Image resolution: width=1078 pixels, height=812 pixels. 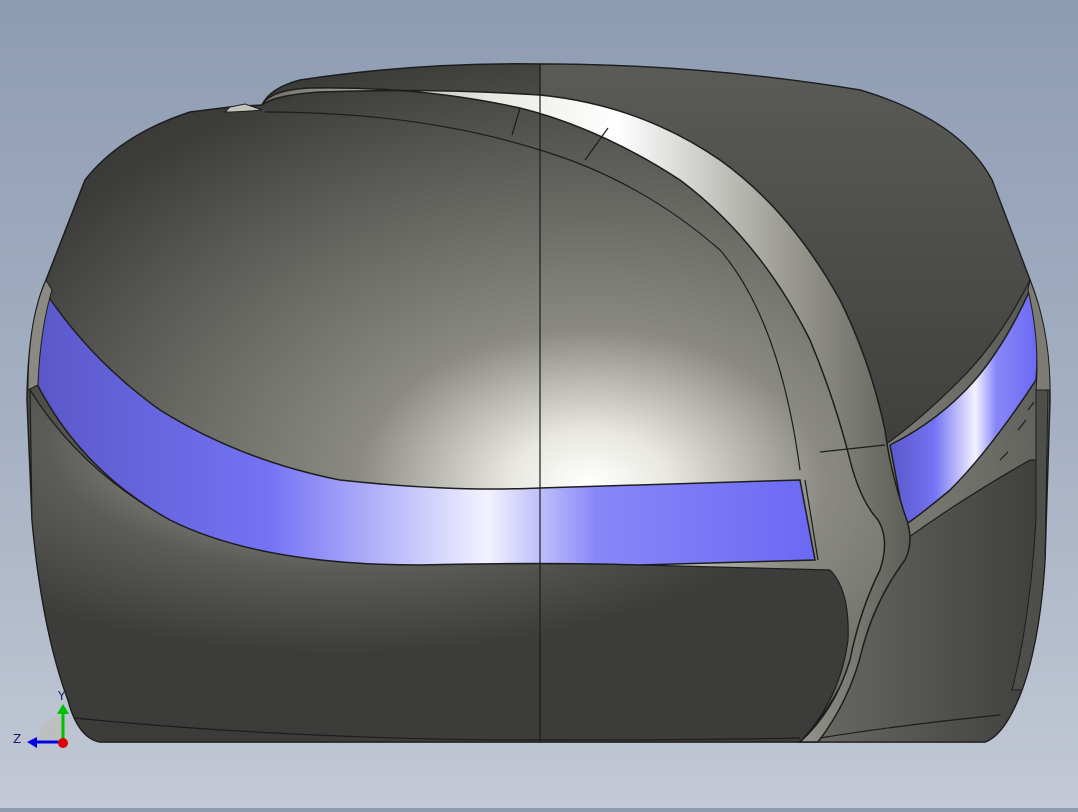 I want to click on triad-x-axis-dot, so click(x=63, y=743).